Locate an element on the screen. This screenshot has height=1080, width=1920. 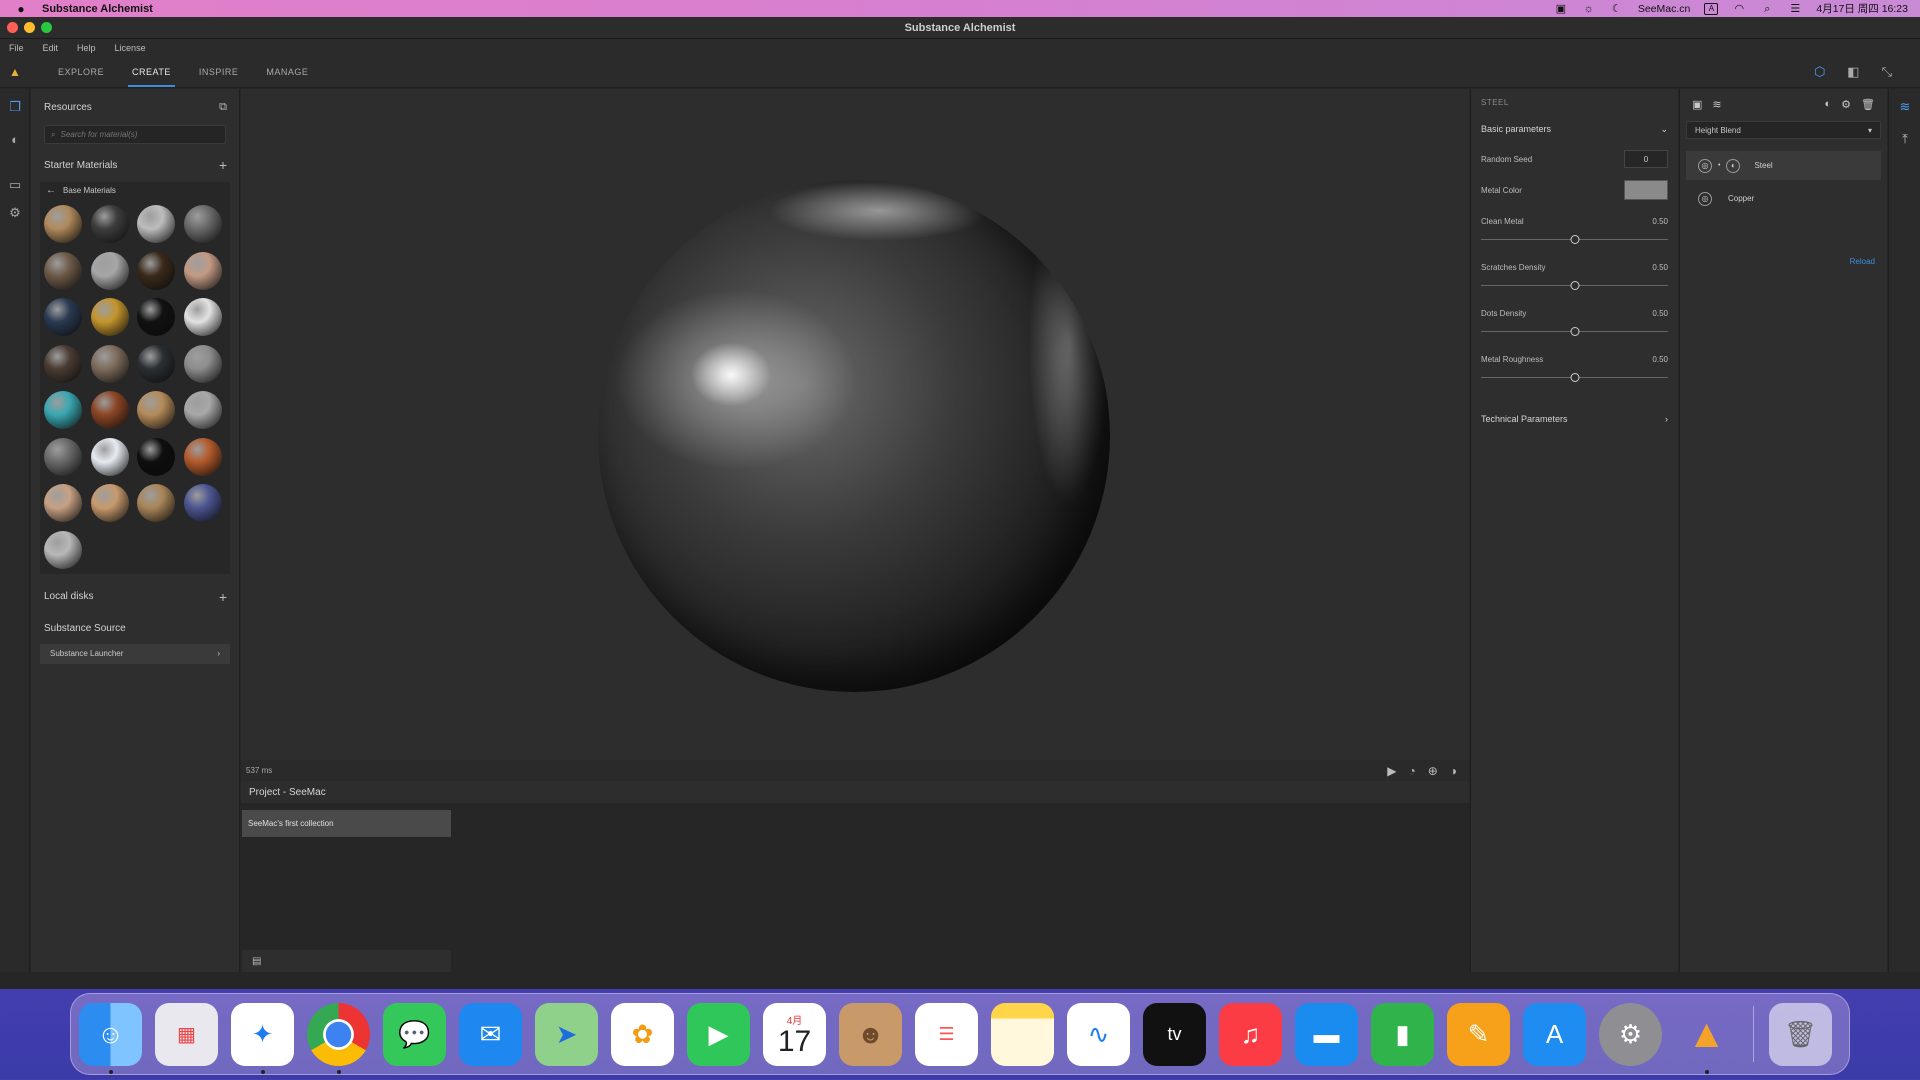
layers-icon: ≋ is located at coordinates (1904, 107).